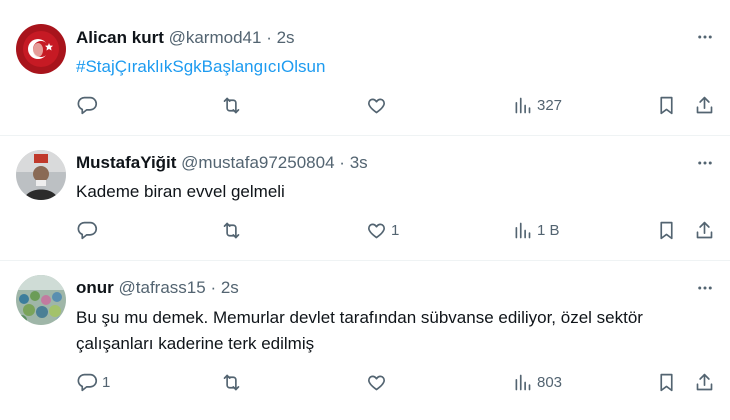 Image resolution: width=730 pixels, height=420 pixels. I want to click on person-photo-avatar-icon, so click(41, 175).